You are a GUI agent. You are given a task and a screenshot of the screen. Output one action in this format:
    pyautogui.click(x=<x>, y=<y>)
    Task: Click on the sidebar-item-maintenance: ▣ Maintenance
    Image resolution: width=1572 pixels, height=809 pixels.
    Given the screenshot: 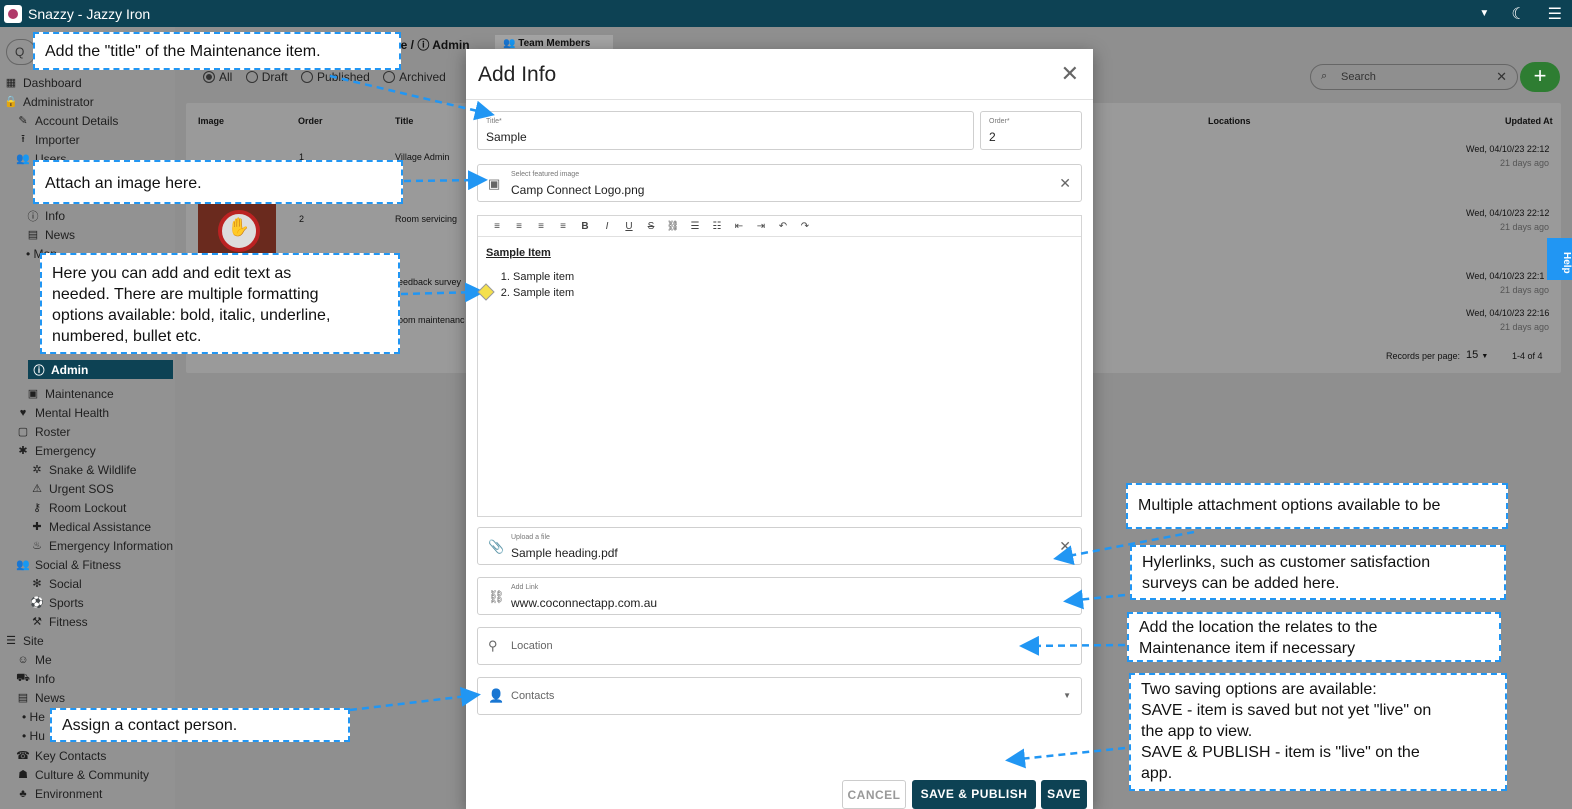 What is the action you would take?
    pyautogui.click(x=87, y=393)
    